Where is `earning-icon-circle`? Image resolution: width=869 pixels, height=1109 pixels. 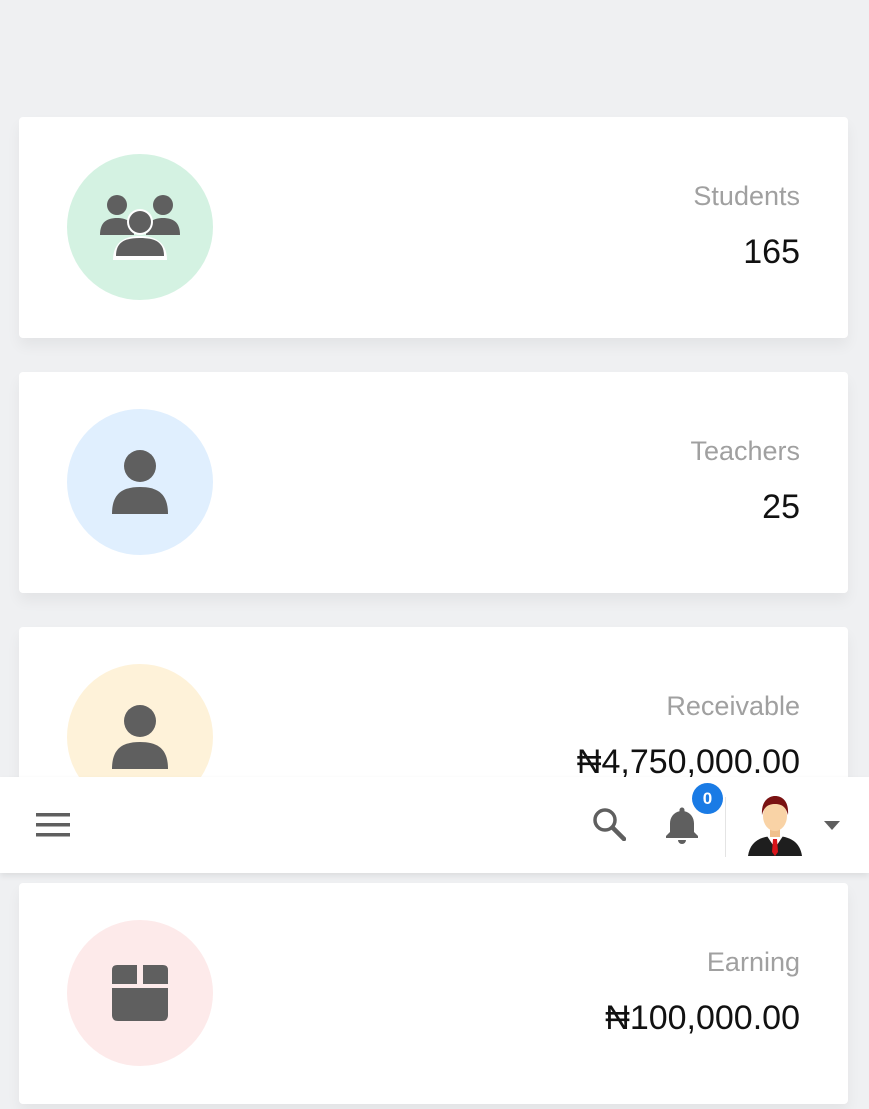 earning-icon-circle is located at coordinates (140, 993).